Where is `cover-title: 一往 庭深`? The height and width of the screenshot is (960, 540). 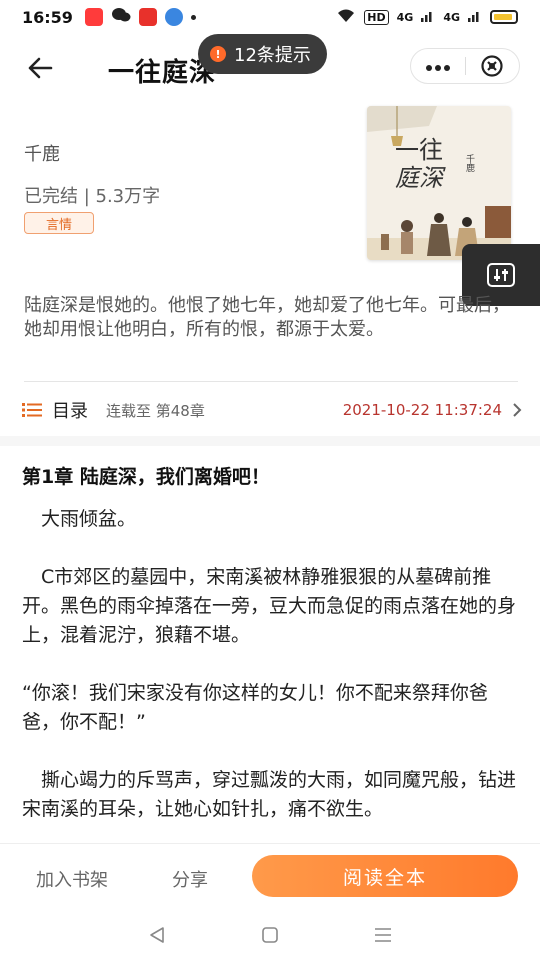
cover-title: 一往 庭深 is located at coordinates (419, 164).